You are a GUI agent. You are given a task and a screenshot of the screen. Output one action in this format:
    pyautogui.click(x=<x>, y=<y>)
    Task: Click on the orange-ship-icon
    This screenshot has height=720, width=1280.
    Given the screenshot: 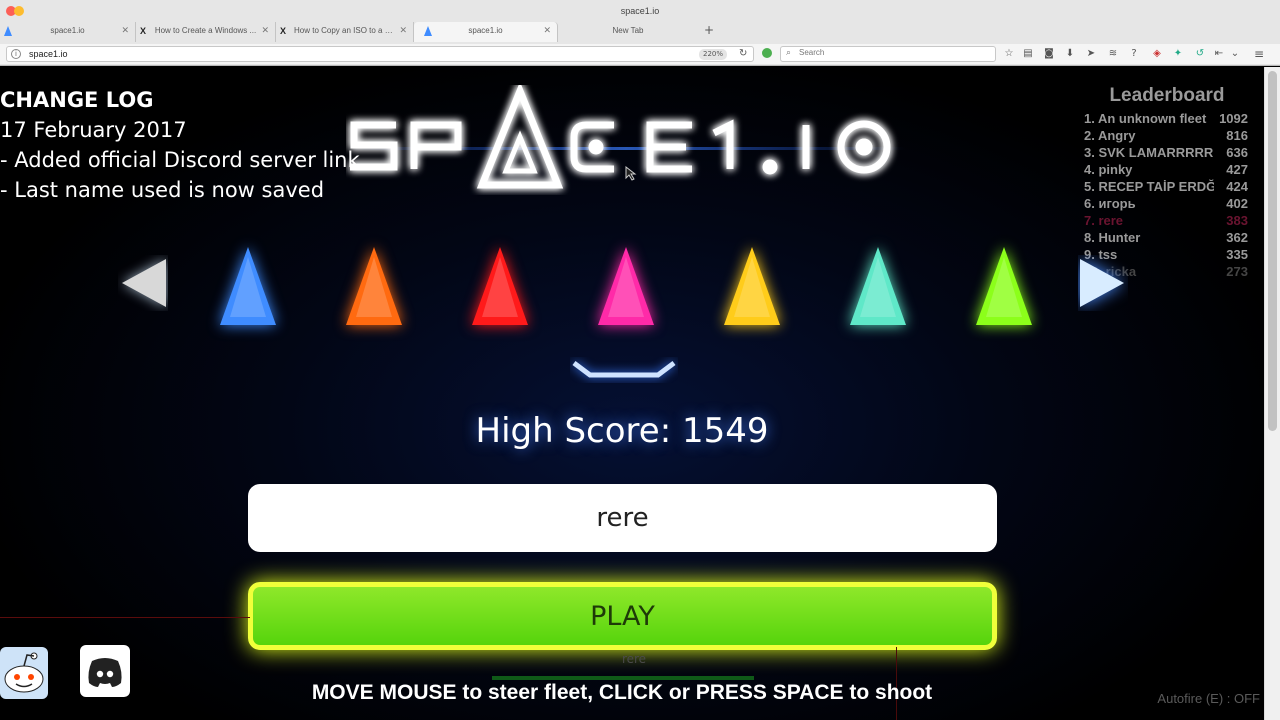 What is the action you would take?
    pyautogui.click(x=374, y=286)
    